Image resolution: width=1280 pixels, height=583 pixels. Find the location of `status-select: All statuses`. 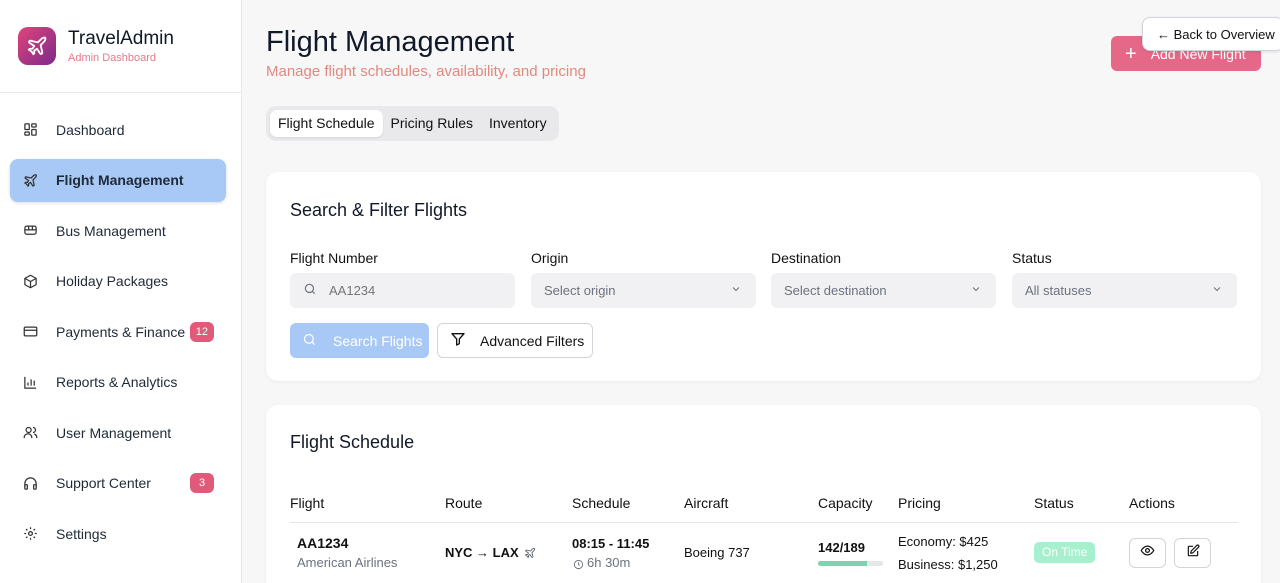

status-select: All statuses is located at coordinates (1124, 290).